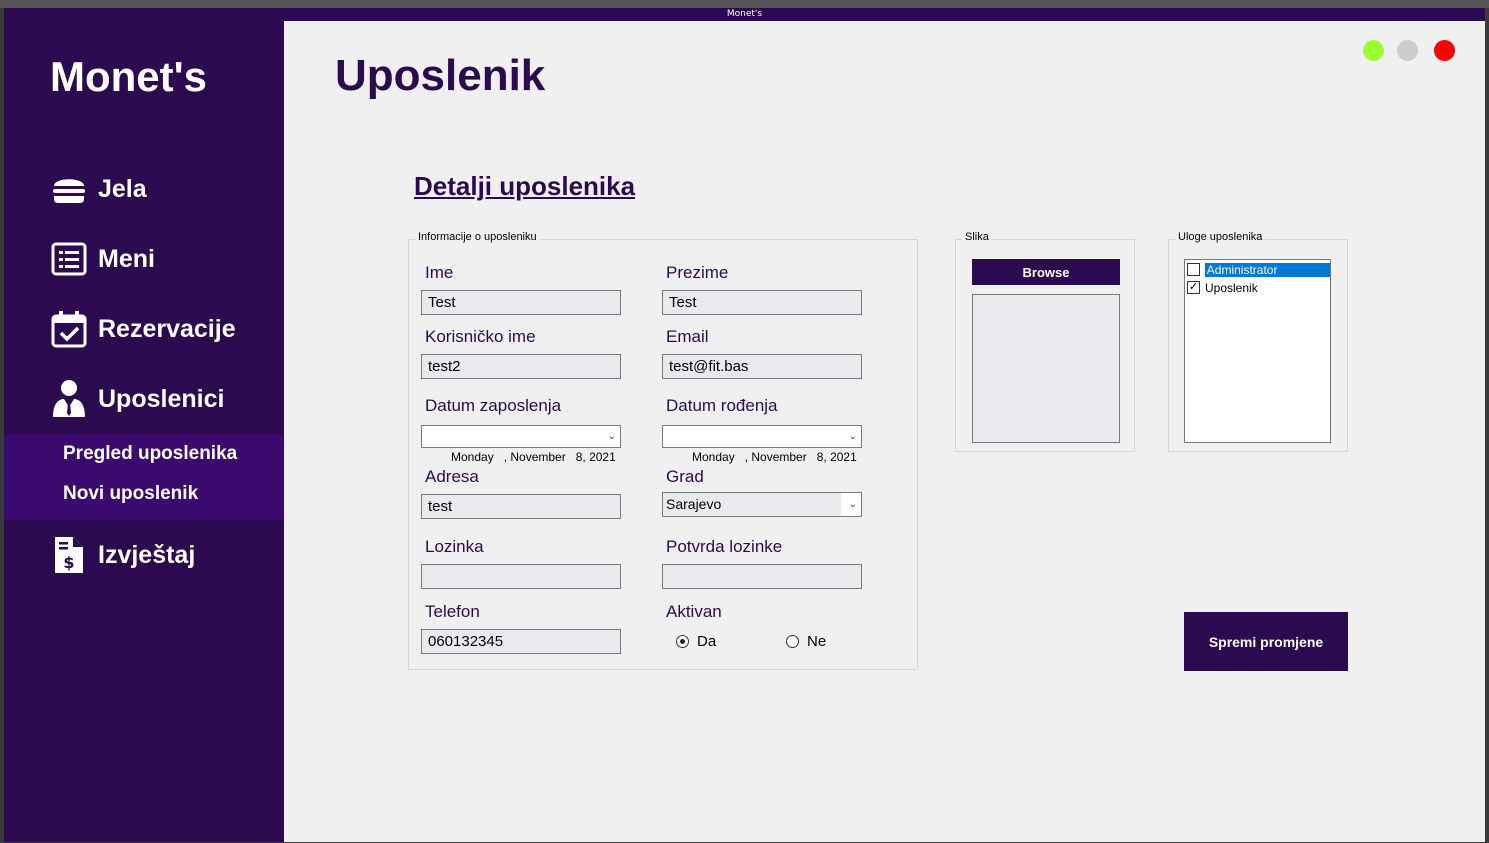 This screenshot has height=843, width=1489. I want to click on uloge-groupbox-legend: Uloge uposlenika, so click(1220, 237).